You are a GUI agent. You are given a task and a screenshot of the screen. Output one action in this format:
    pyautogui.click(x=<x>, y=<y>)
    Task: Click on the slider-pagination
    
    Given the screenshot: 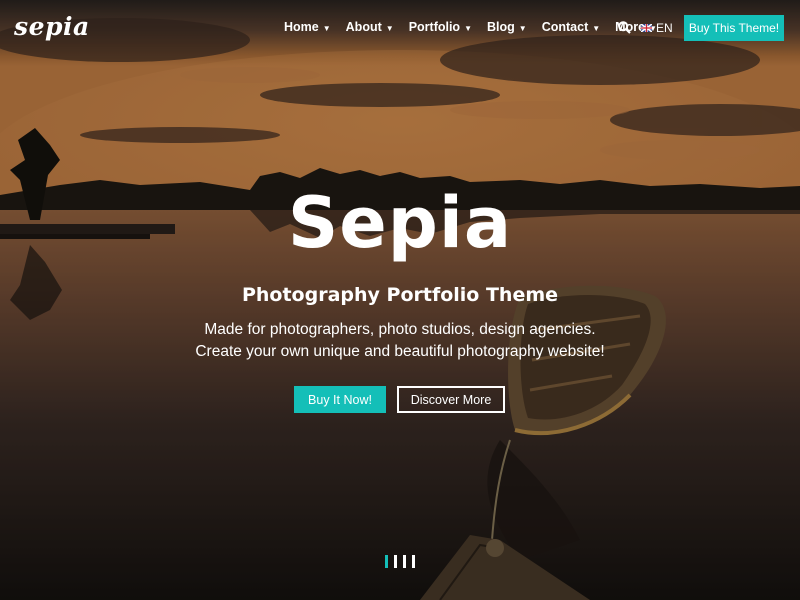 What is the action you would take?
    pyautogui.click(x=403, y=561)
    